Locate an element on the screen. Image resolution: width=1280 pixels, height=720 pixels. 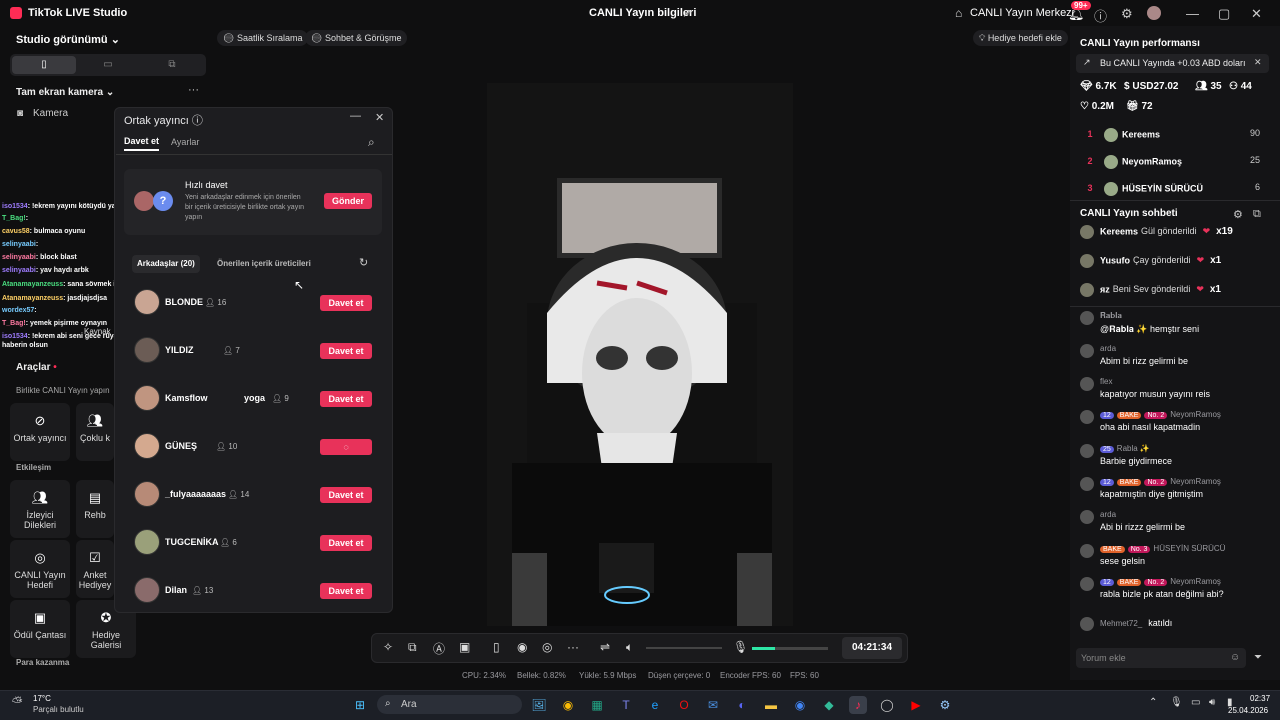
close-icon: ✕ is located at coordinates (1256, 14).